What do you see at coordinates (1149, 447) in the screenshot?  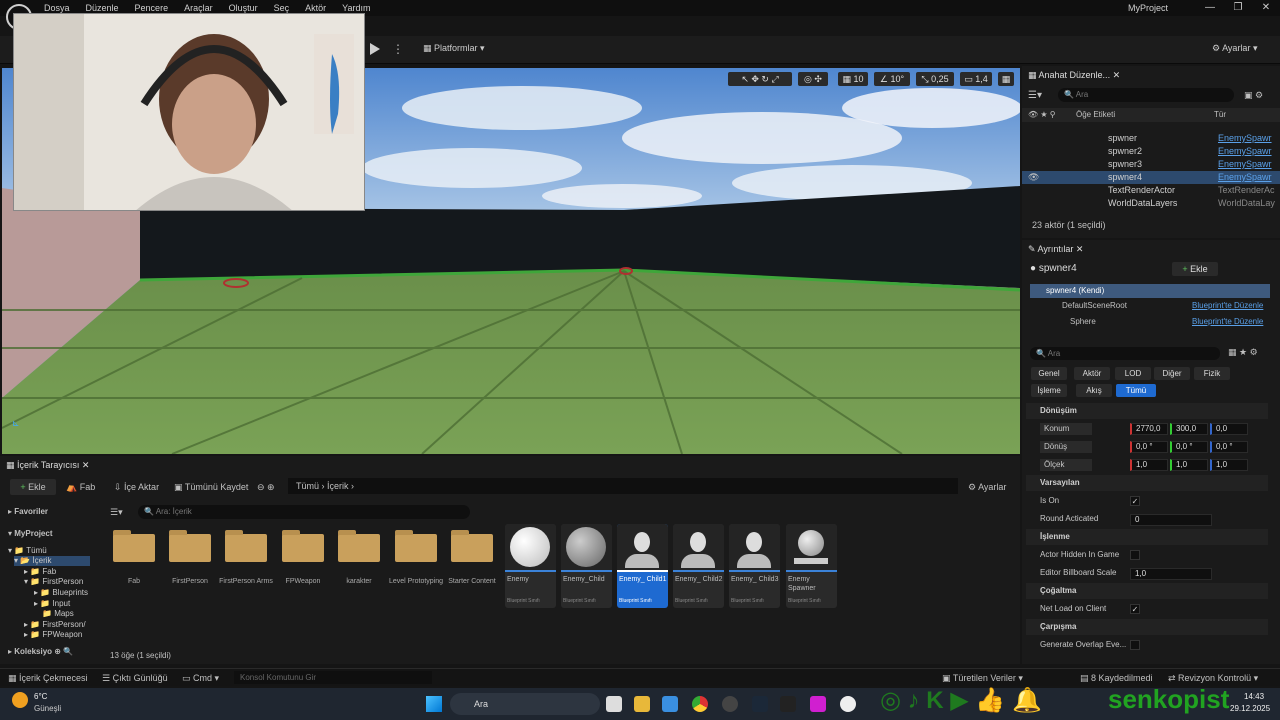 I see `rotation-x: 0,0 °` at bounding box center [1149, 447].